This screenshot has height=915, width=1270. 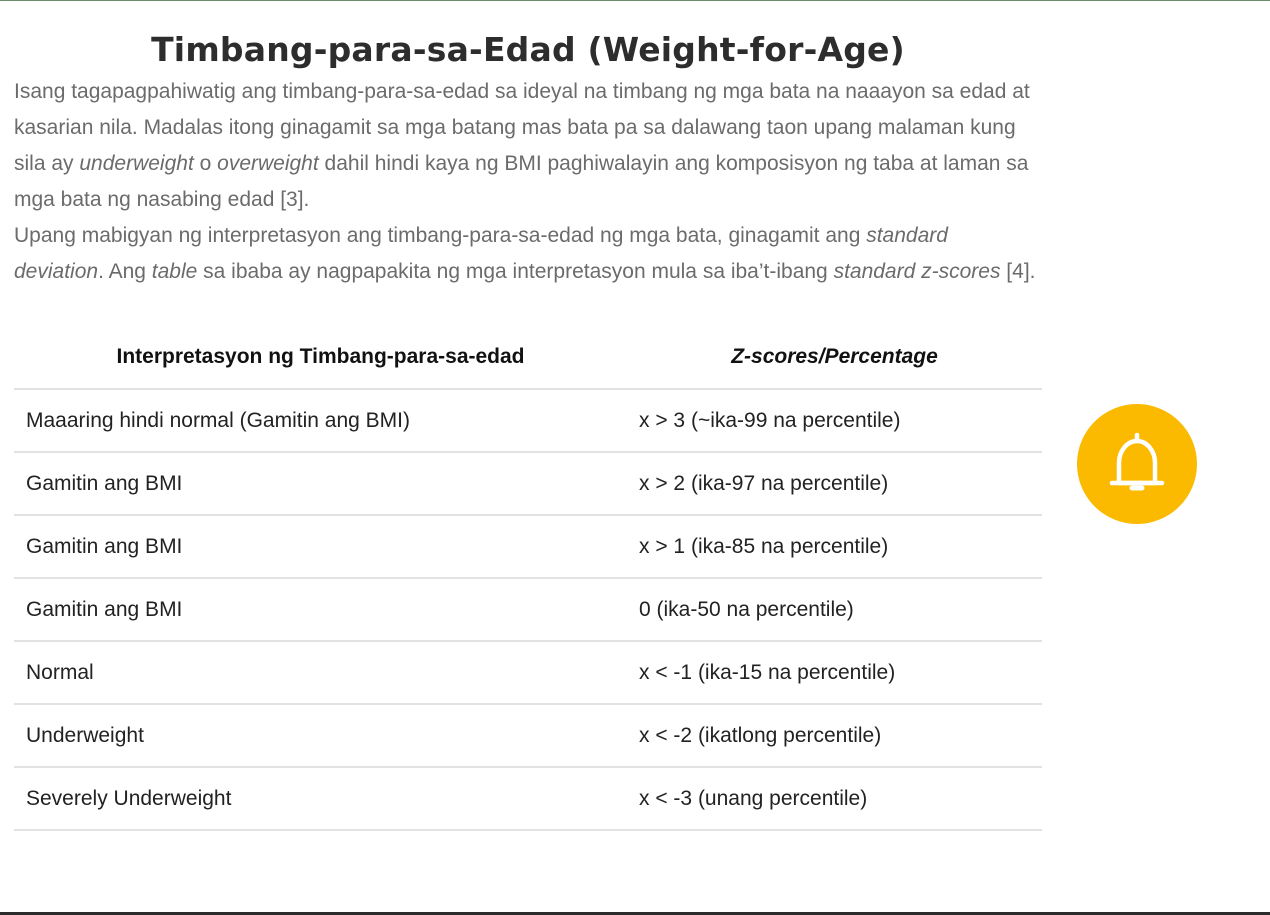 What do you see at coordinates (528, 49) in the screenshot?
I see `page-title: Timbang-para-sa-Edad (Weight-for-Age)` at bounding box center [528, 49].